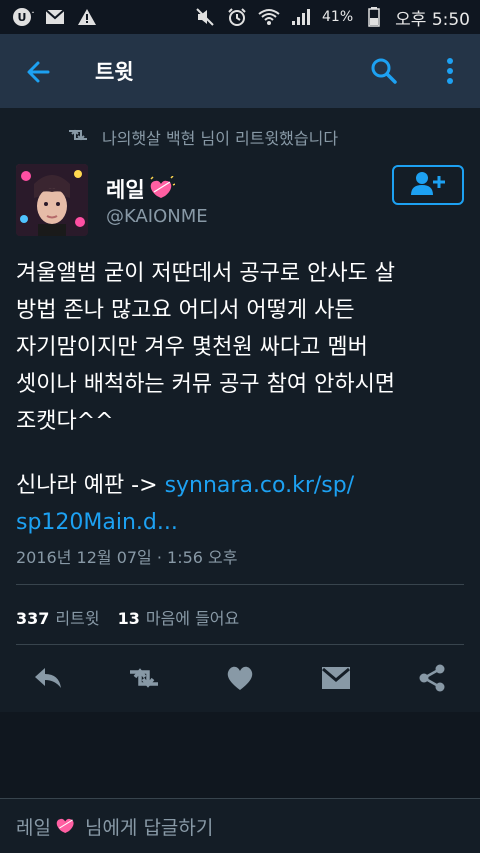 This screenshot has width=480, height=853. I want to click on author-name: 레일, so click(140, 189).